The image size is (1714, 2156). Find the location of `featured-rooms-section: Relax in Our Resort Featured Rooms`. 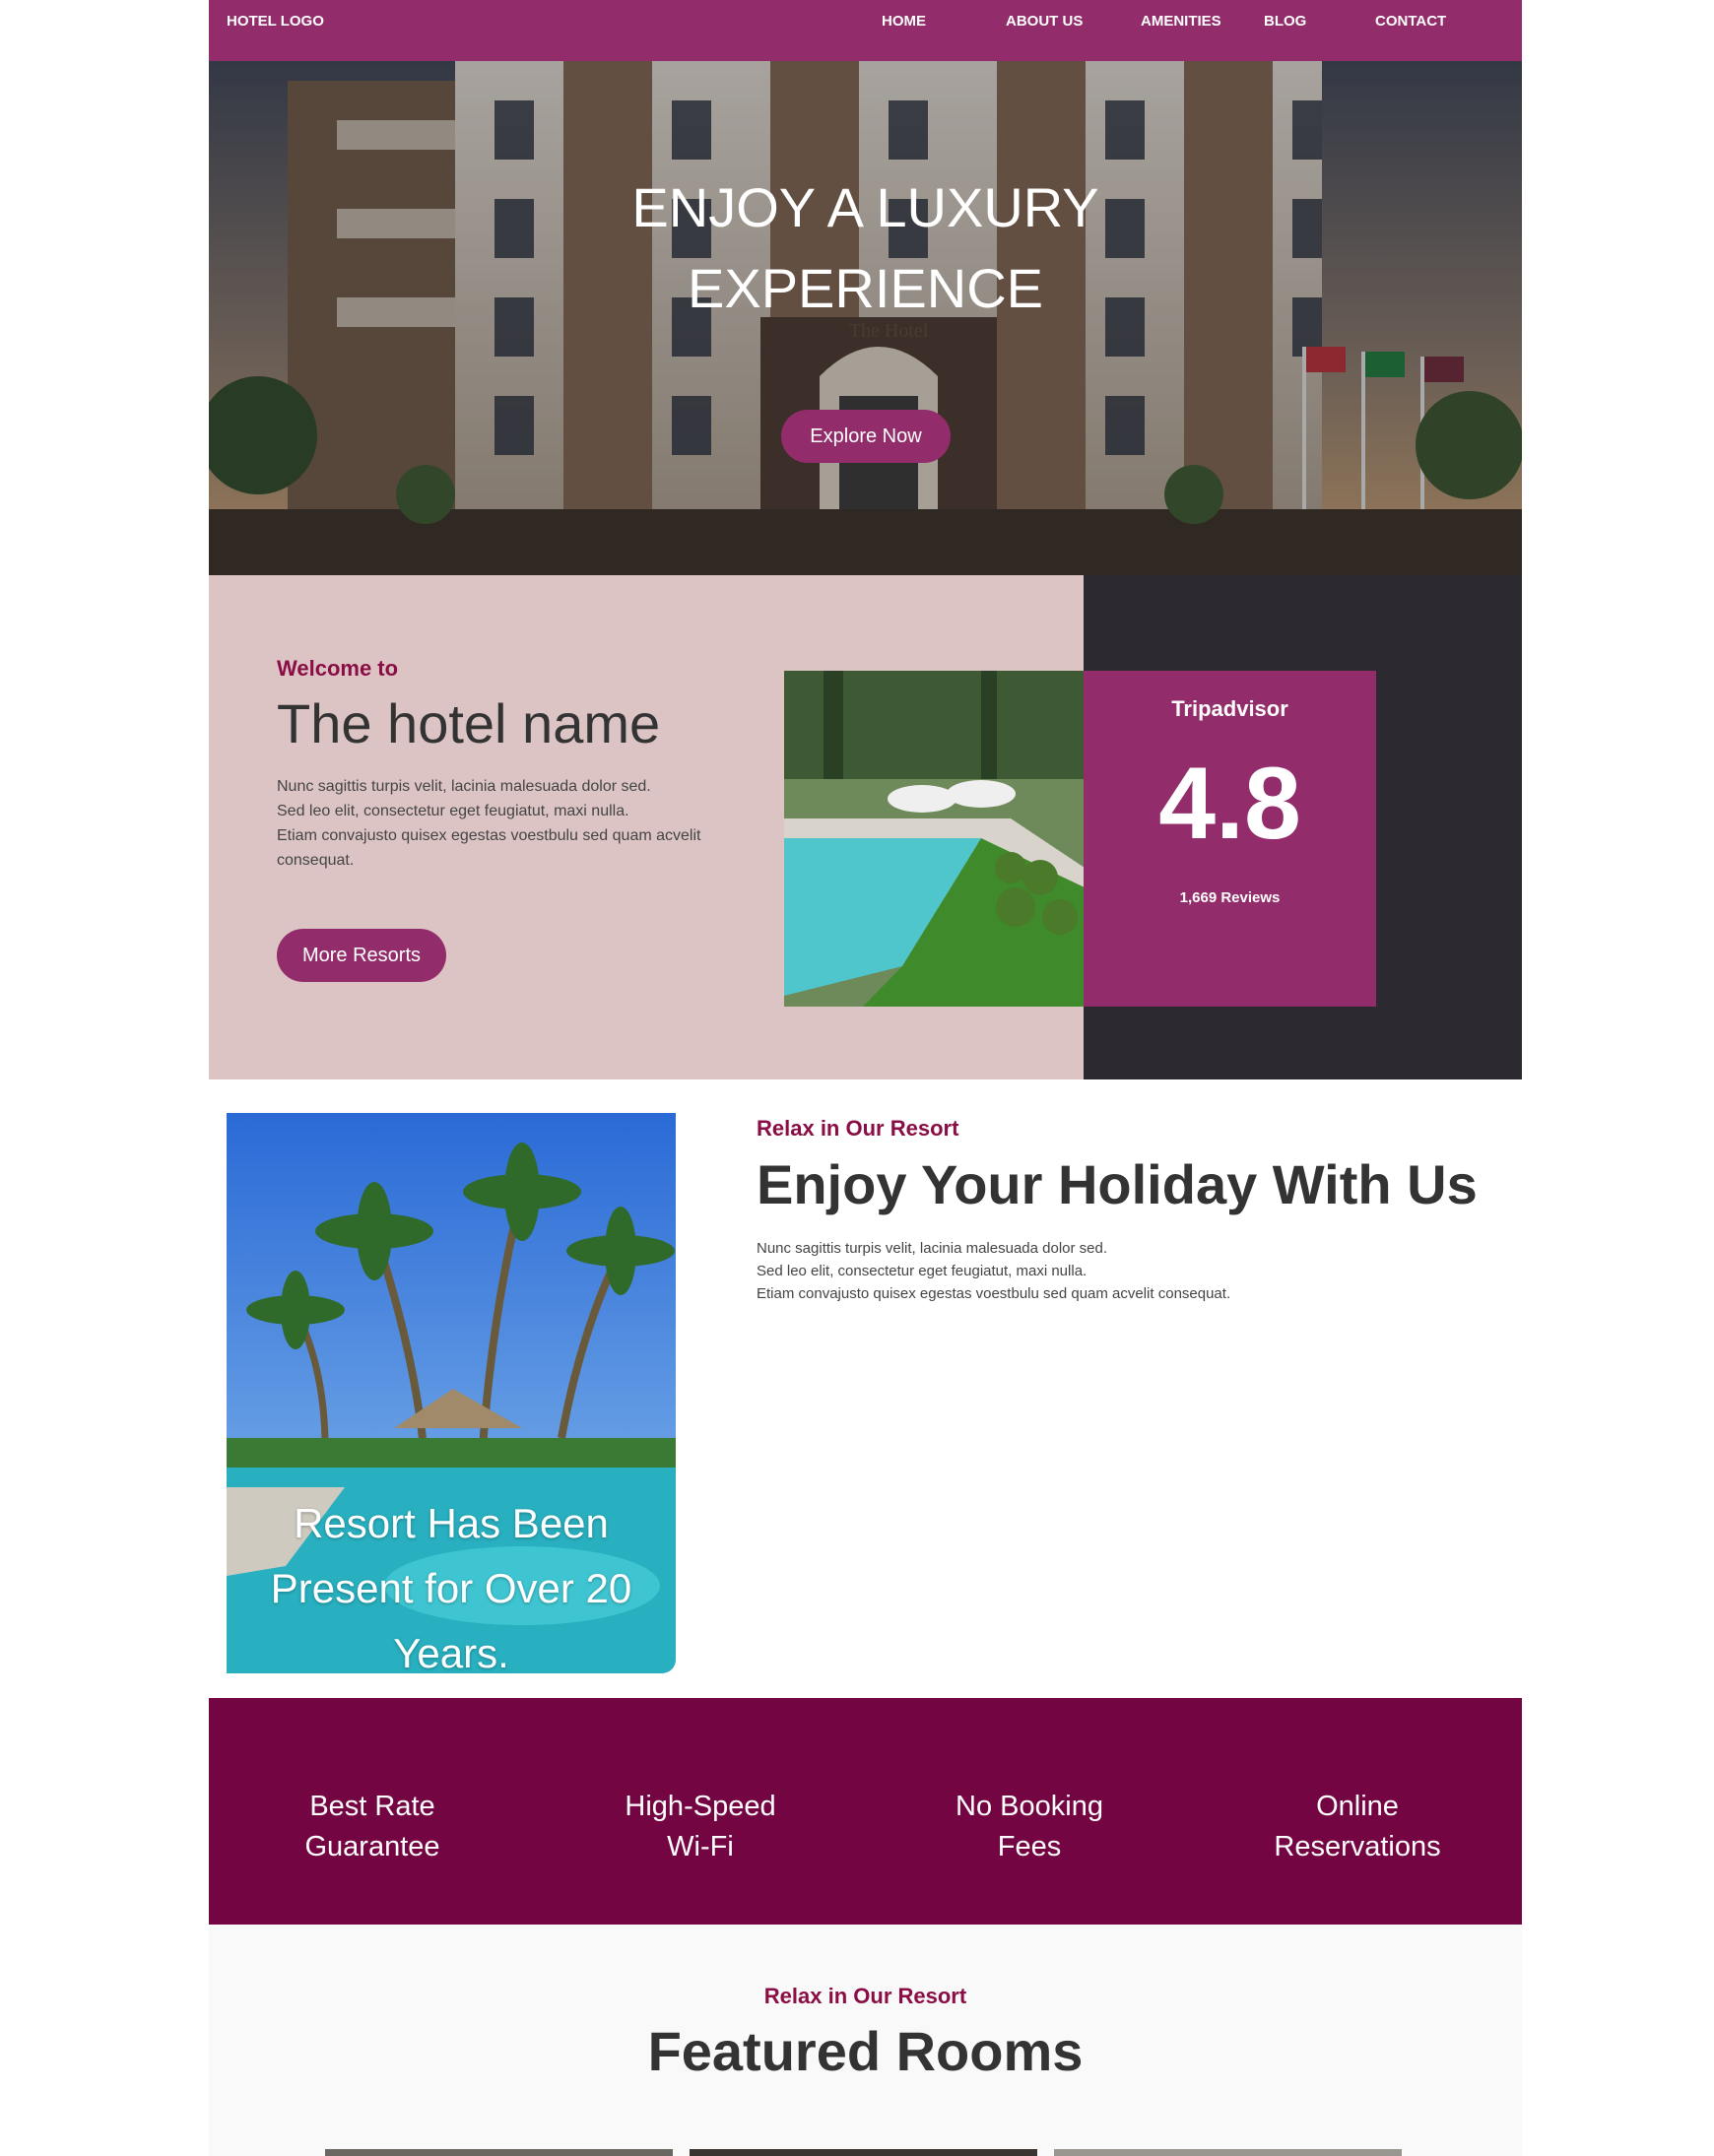

featured-rooms-section: Relax in Our Resort Featured Rooms is located at coordinates (866, 2041).